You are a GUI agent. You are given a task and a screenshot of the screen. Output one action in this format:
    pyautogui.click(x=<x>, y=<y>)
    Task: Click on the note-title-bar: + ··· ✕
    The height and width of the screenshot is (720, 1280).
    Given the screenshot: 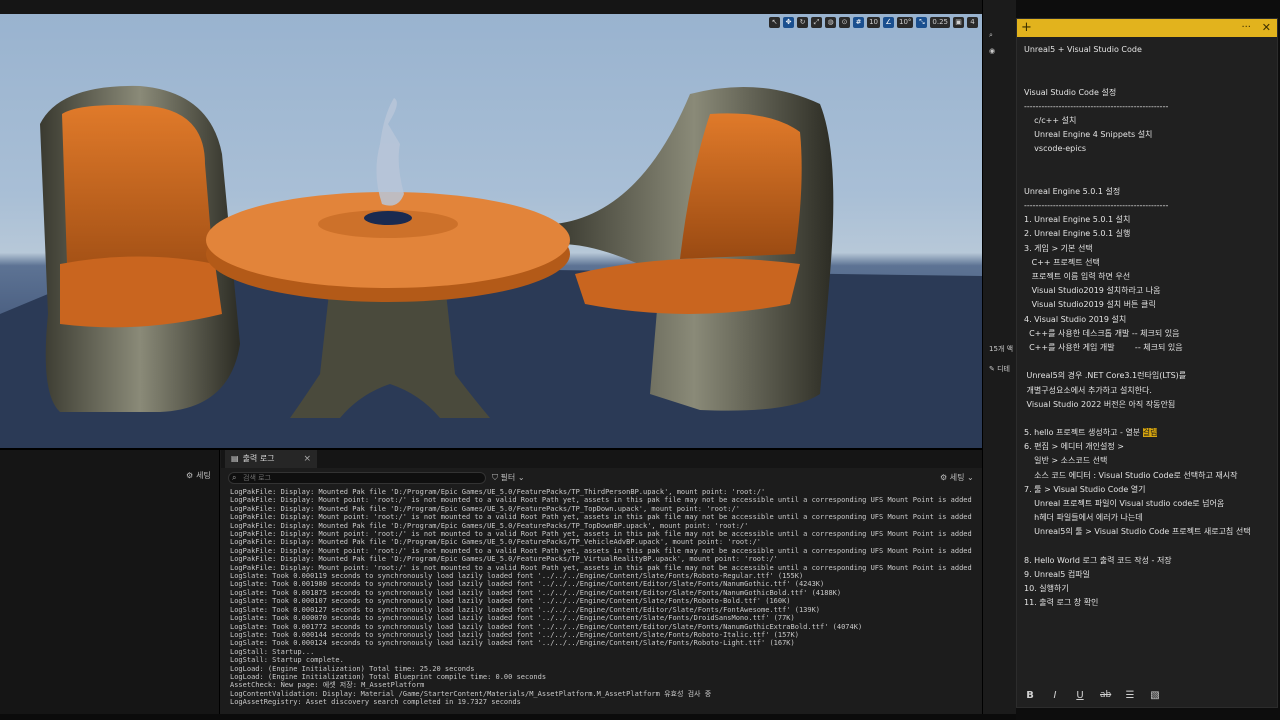 What is the action you would take?
    pyautogui.click(x=1147, y=28)
    